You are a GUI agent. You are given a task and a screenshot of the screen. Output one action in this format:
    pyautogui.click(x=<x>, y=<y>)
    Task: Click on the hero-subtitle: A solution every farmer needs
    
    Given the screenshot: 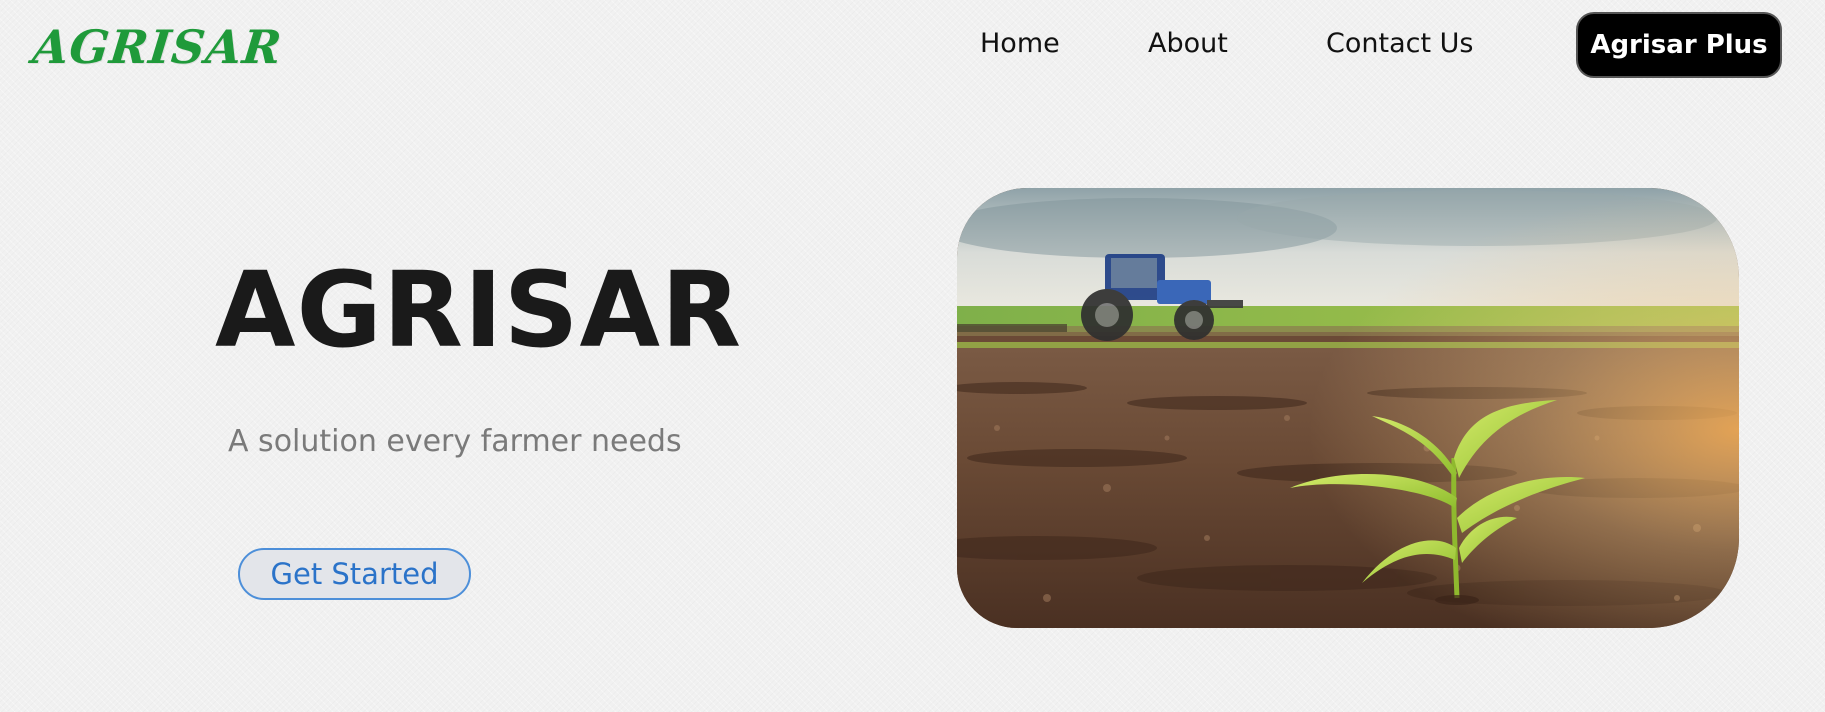 What is the action you would take?
    pyautogui.click(x=455, y=441)
    